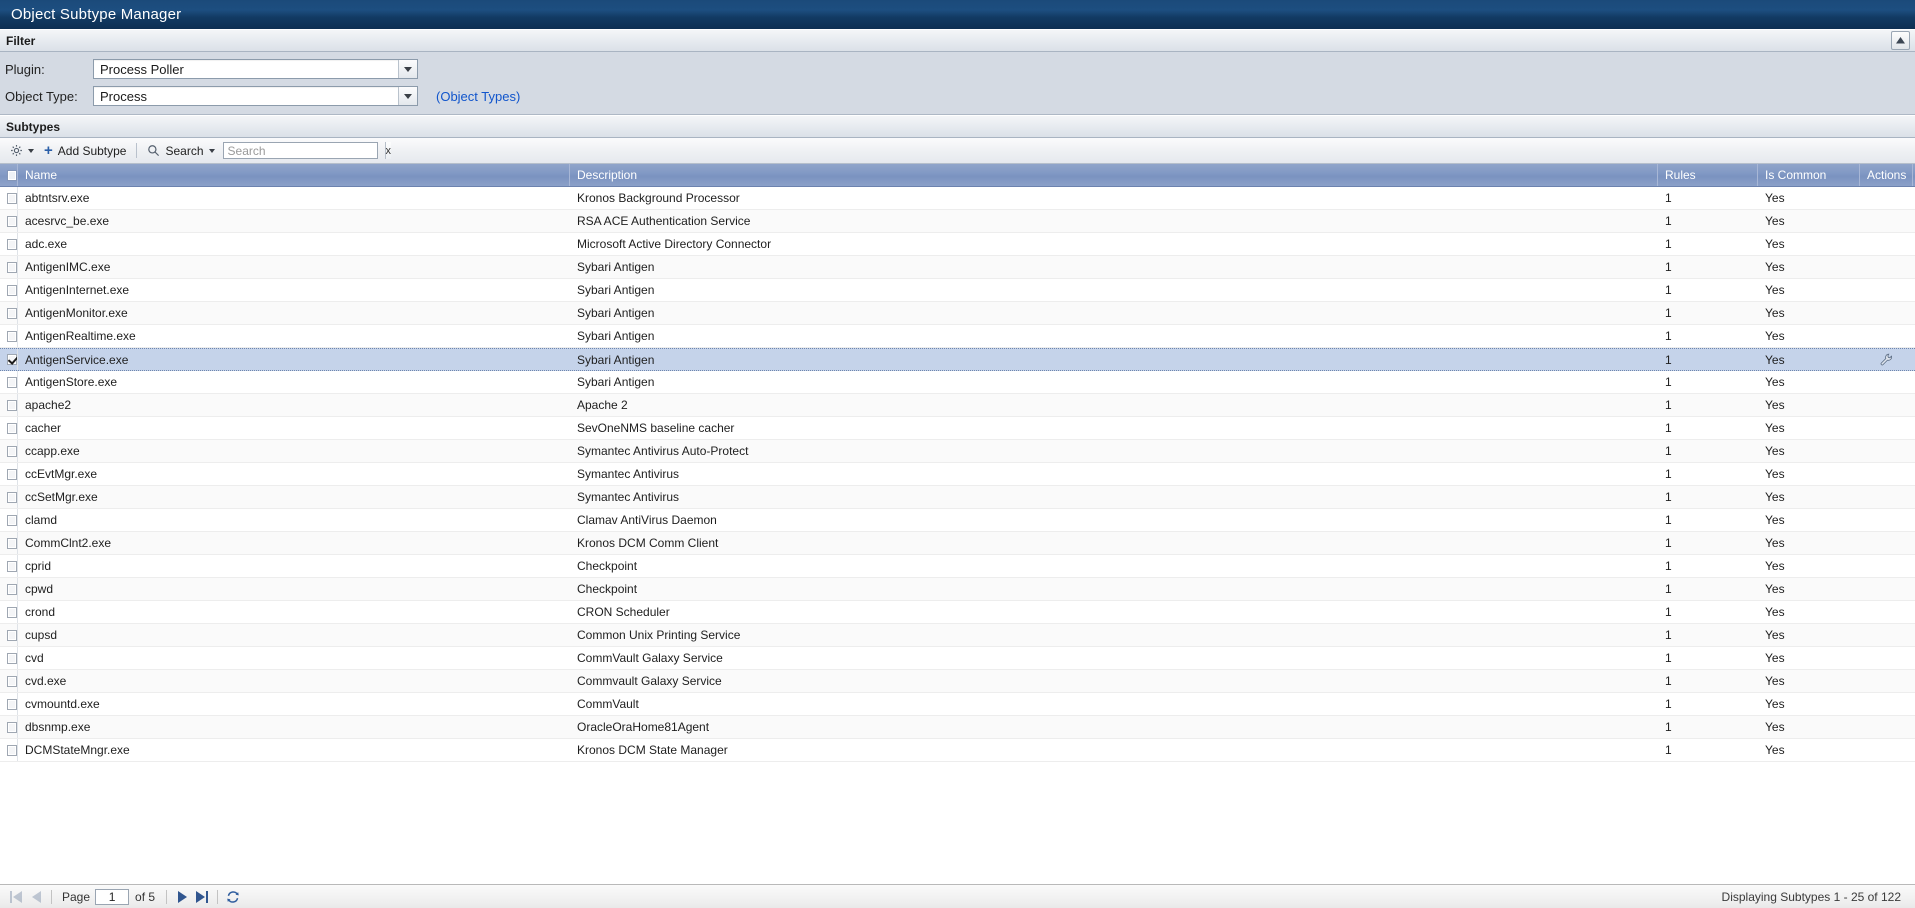 The image size is (1915, 908). What do you see at coordinates (957, 267) in the screenshot?
I see `table-row: AntigenIMC.exe Sybari Antigen 1 Yes` at bounding box center [957, 267].